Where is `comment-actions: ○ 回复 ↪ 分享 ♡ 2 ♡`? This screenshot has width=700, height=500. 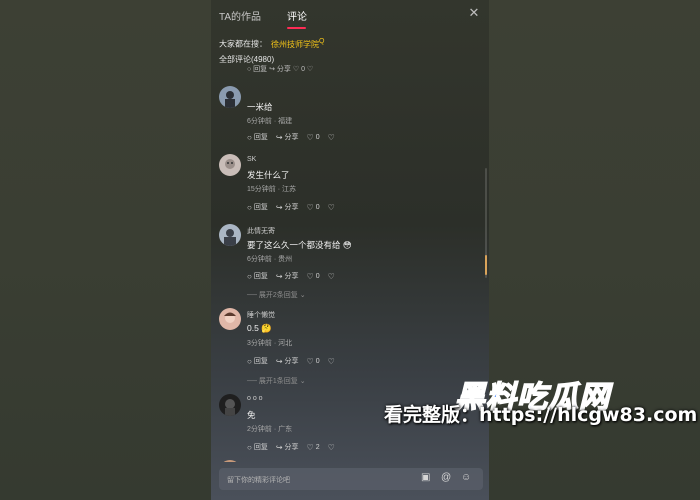
comment-actions: ○ 回复 ↪ 分享 ♡ 2 ♡ is located at coordinates (296, 447).